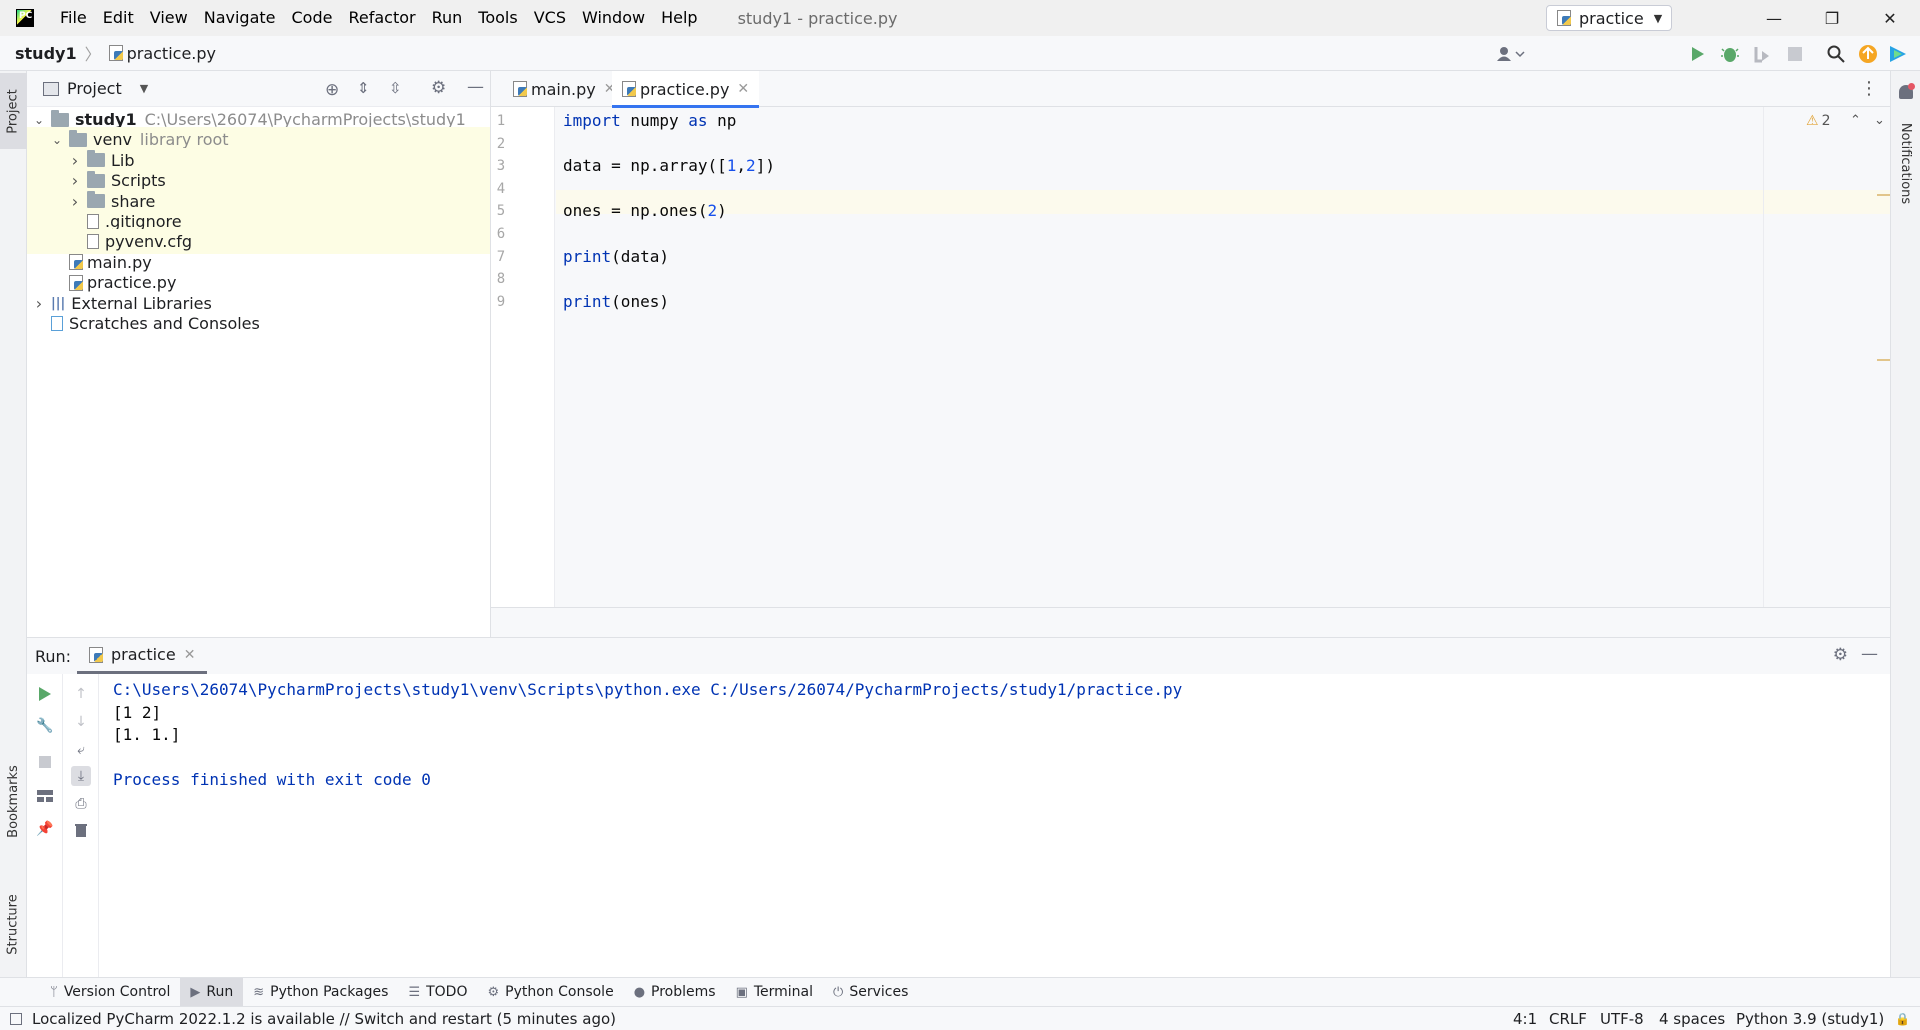 The height and width of the screenshot is (1030, 1920). I want to click on lock-icon: 🔒, so click(1902, 1018).